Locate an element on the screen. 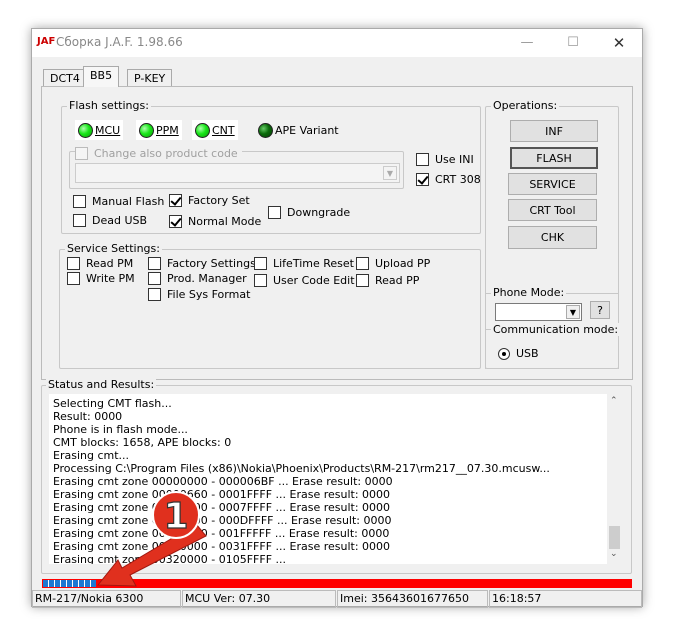  tab-label: BB5 is located at coordinates (101, 75).